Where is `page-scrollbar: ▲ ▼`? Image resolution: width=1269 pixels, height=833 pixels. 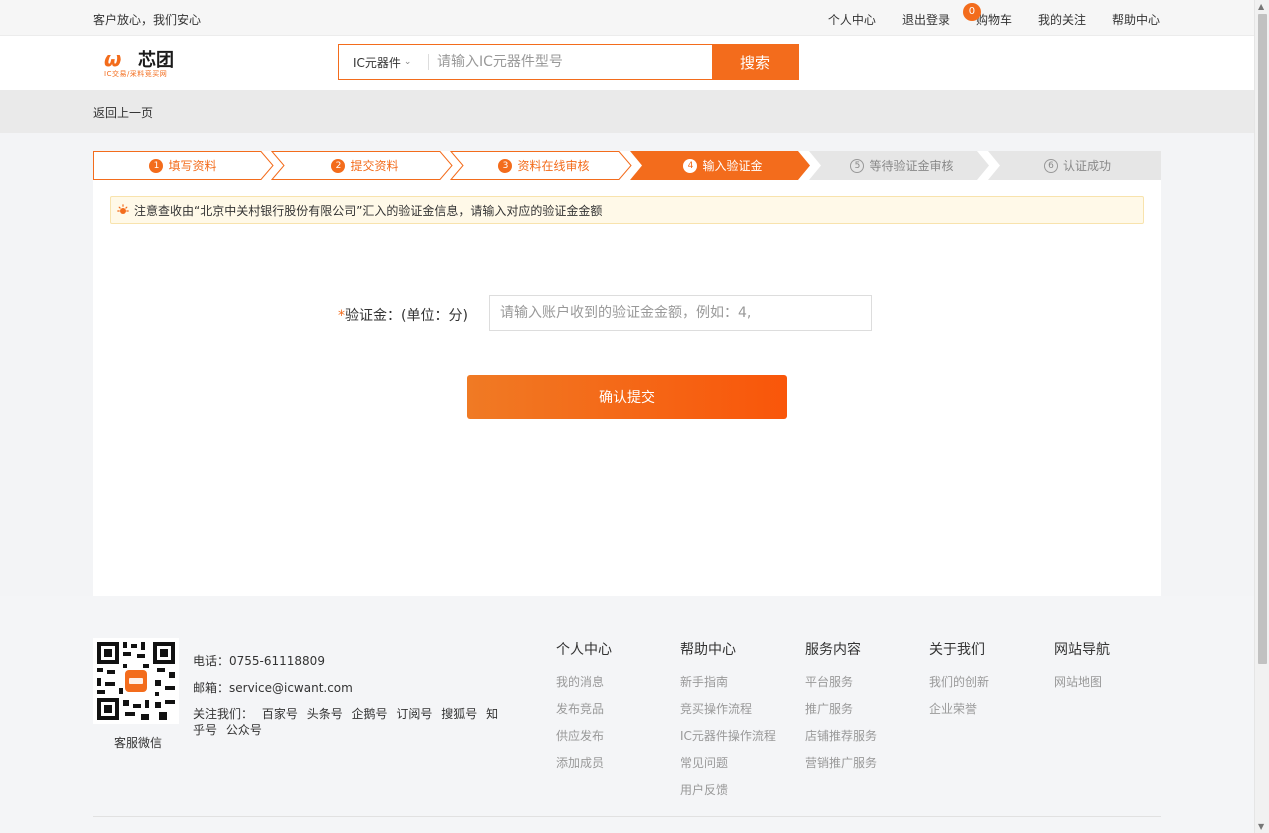
page-scrollbar: ▲ ▼ is located at coordinates (1261, 416).